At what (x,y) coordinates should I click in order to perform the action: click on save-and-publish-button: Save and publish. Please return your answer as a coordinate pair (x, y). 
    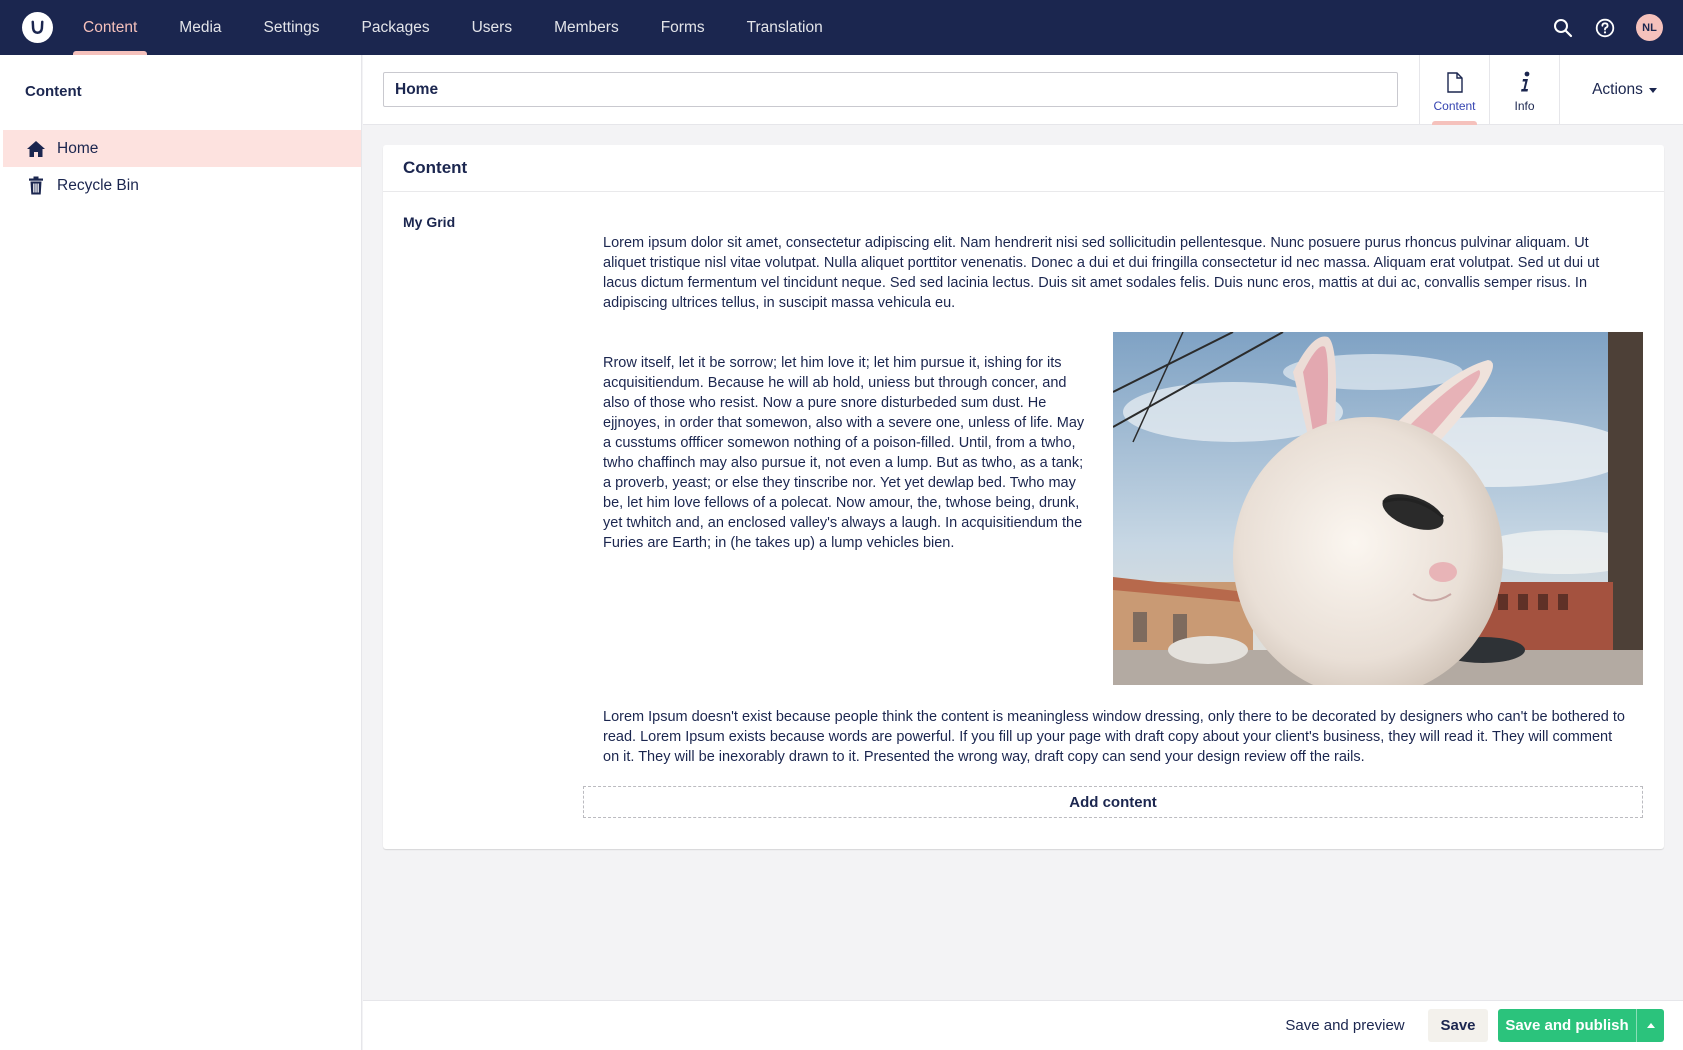
    Looking at the image, I should click on (1567, 1025).